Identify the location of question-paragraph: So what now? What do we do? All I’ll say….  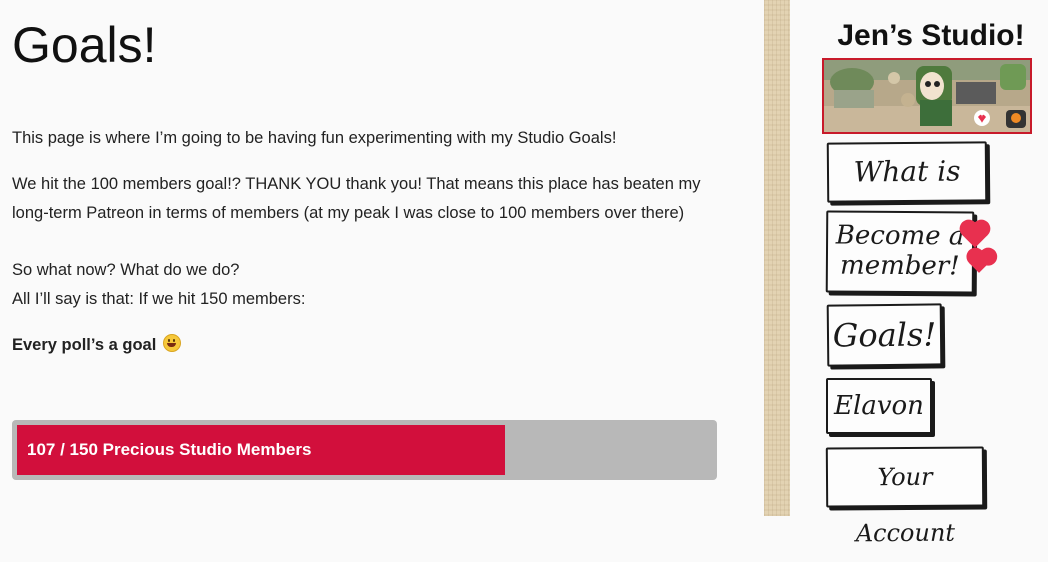
(372, 285).